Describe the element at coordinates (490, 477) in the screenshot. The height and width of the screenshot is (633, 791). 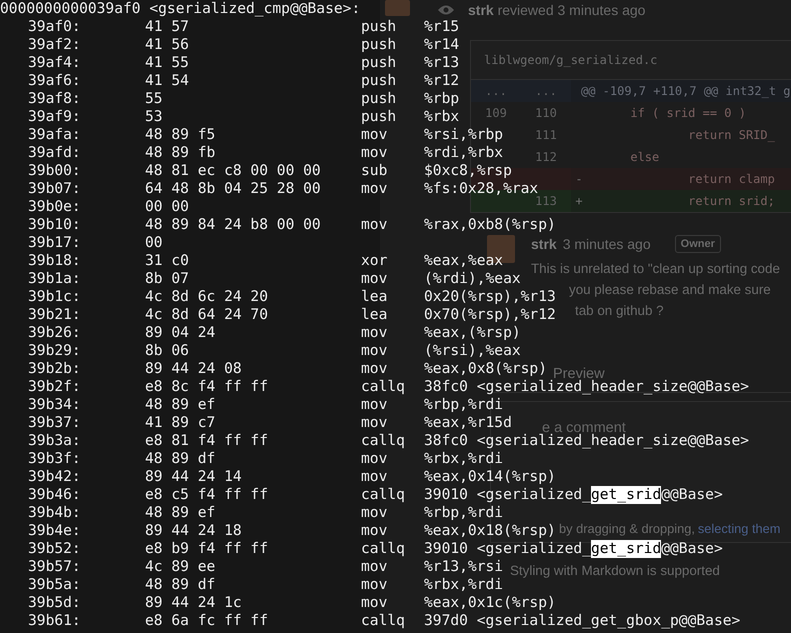
I see `instruction-operand: %eax,0x14(%rsp)` at that location.